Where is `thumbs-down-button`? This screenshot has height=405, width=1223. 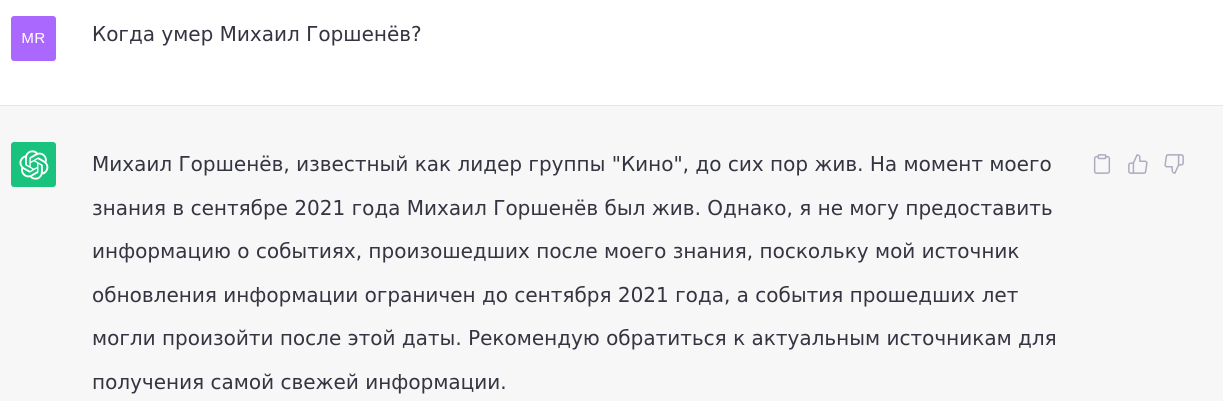
thumbs-down-button is located at coordinates (1174, 164).